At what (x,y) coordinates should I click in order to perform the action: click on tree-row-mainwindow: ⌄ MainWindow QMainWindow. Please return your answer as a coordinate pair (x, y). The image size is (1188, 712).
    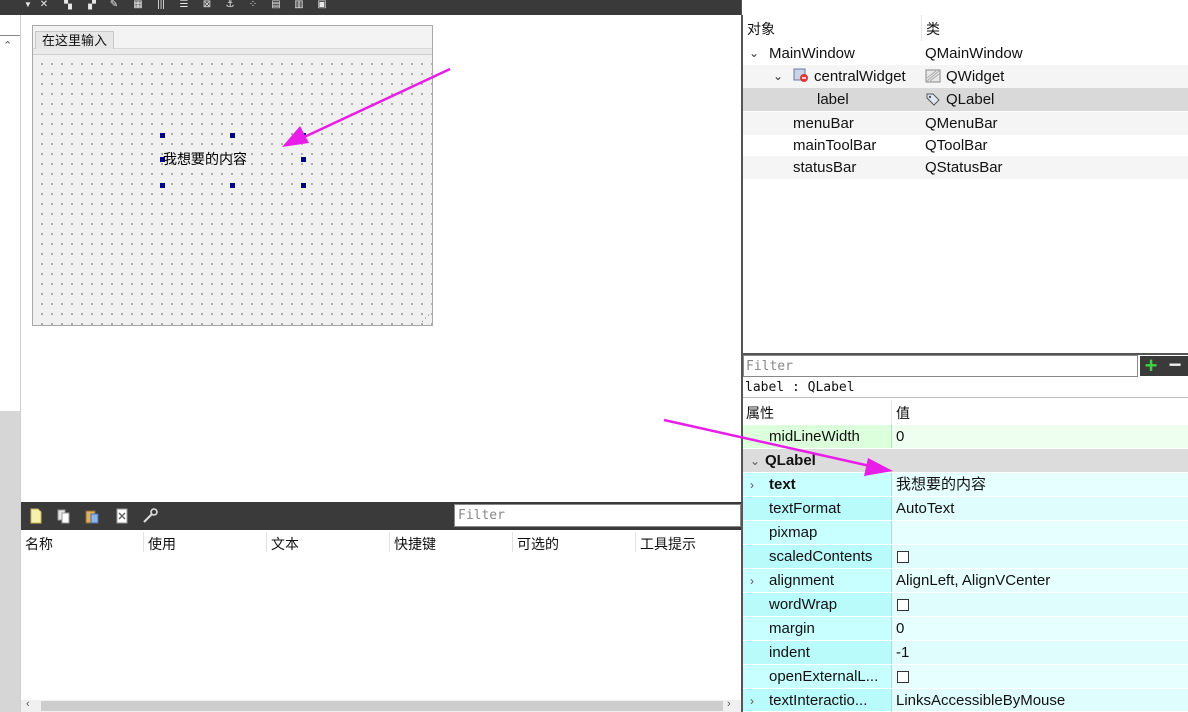
    Looking at the image, I should click on (965, 53).